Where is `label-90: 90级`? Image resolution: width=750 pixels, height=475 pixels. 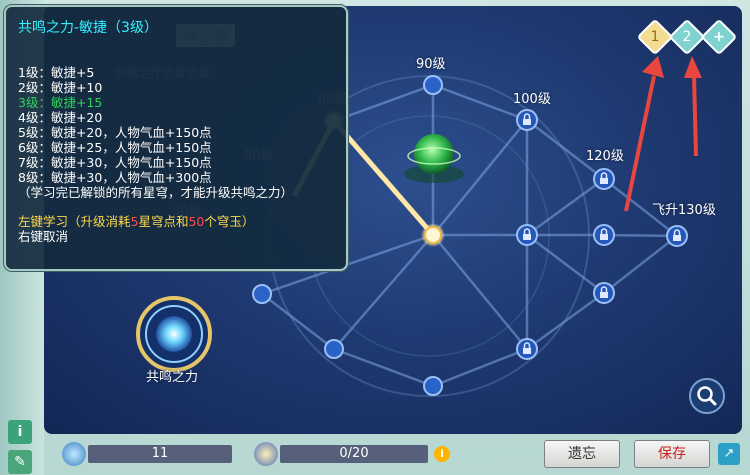
label-90: 90级 is located at coordinates (431, 64).